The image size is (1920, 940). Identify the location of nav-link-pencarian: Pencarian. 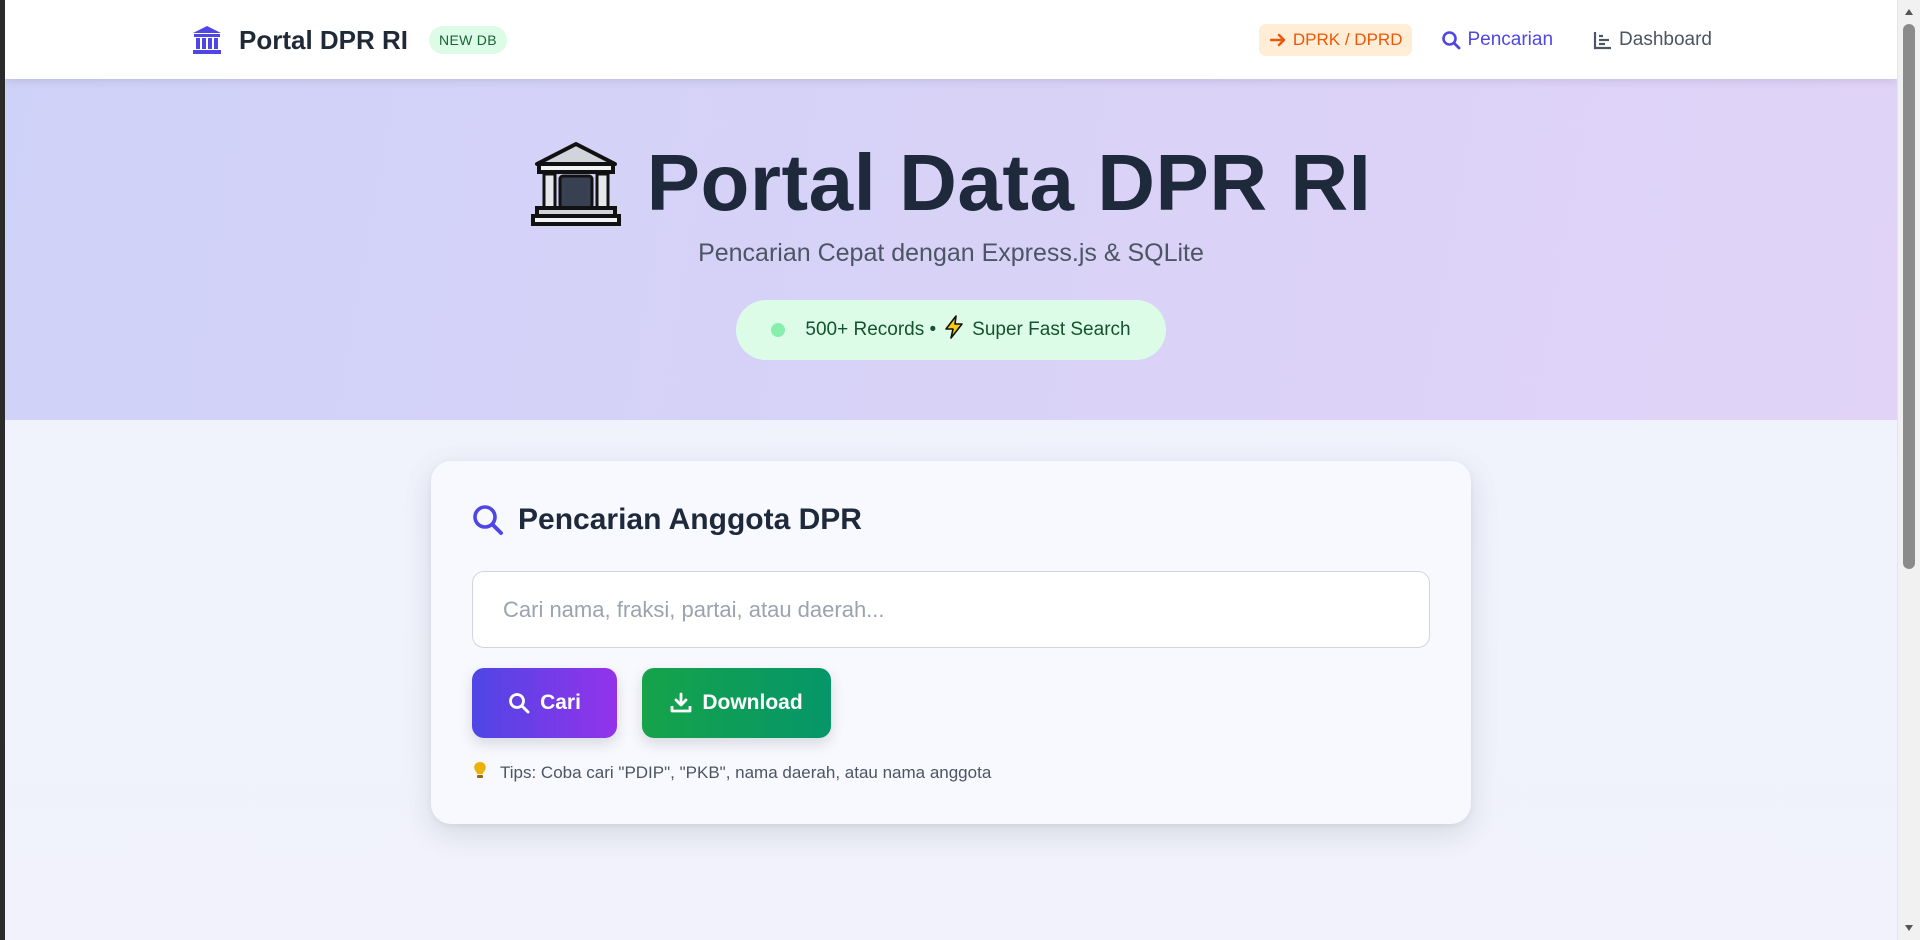
(1497, 40).